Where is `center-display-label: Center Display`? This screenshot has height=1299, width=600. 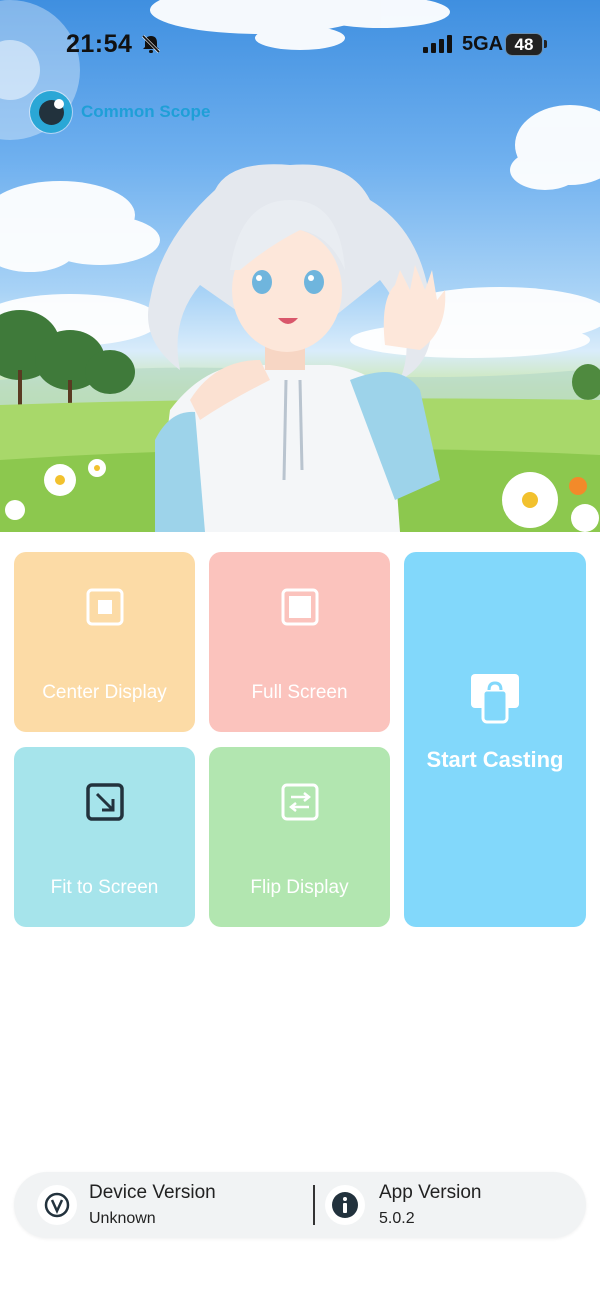
center-display-label: Center Display is located at coordinates (104, 692).